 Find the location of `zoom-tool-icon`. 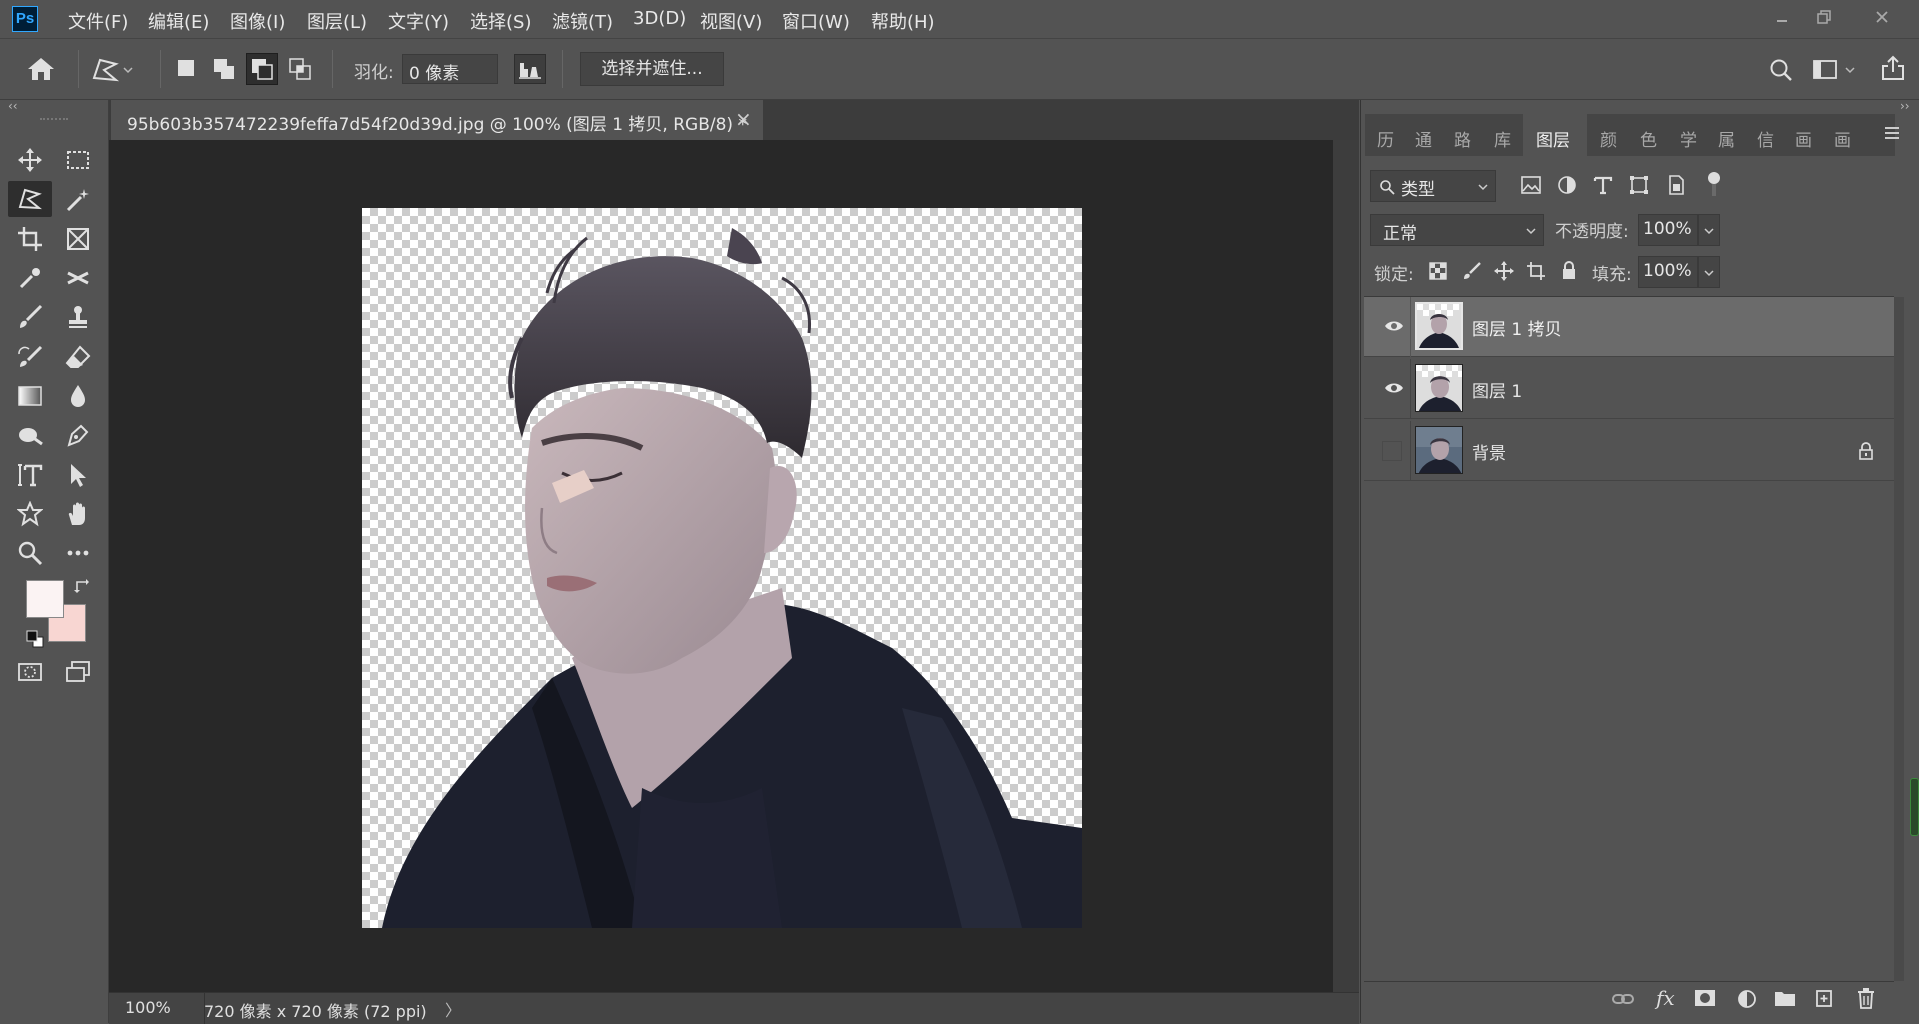

zoom-tool-icon is located at coordinates (30, 553).